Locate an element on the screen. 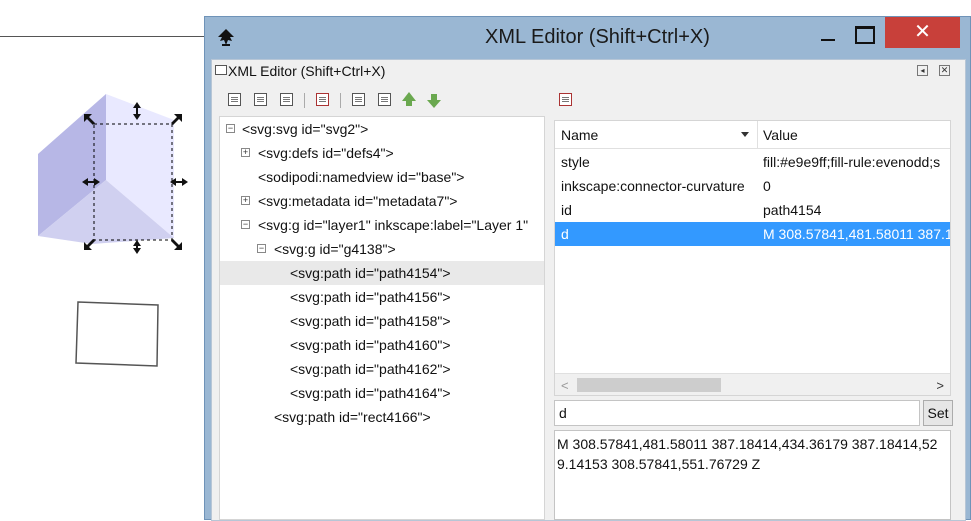 The height and width of the screenshot is (521, 971). tree-node-path4160: <svg:path id="path4160"> is located at coordinates (382, 345).